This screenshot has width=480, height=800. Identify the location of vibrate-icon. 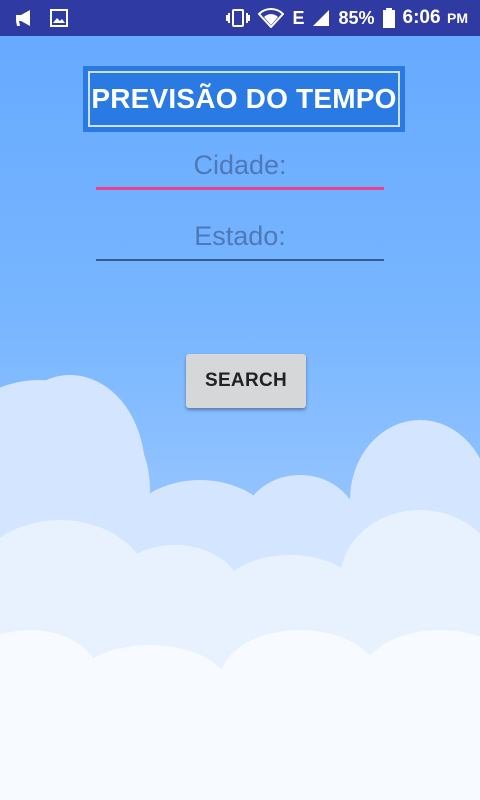
(238, 18).